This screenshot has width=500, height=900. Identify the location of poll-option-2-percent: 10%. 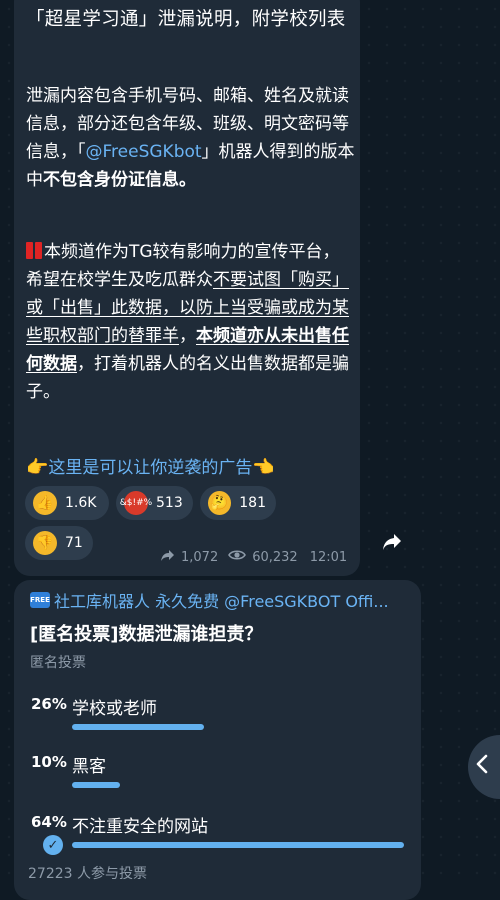
(49, 762).